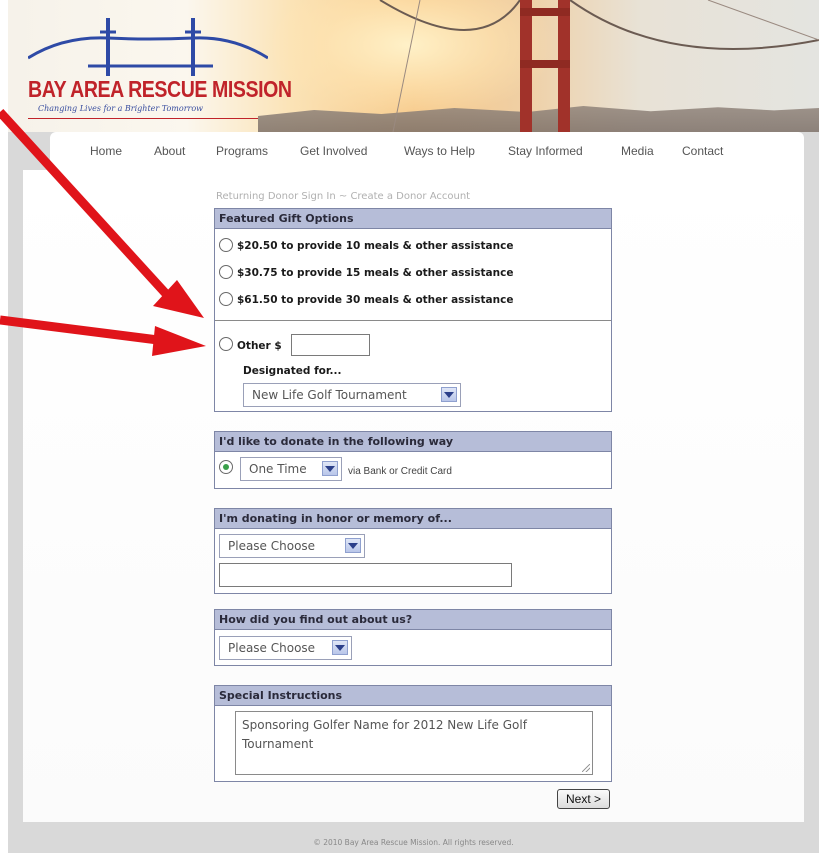 The width and height of the screenshot is (827, 853). I want to click on frequency-select: One Time, so click(291, 469).